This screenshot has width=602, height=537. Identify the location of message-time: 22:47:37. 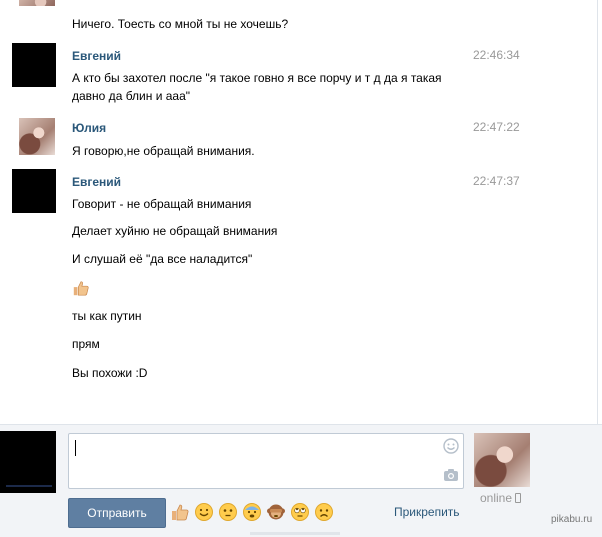
(496, 181).